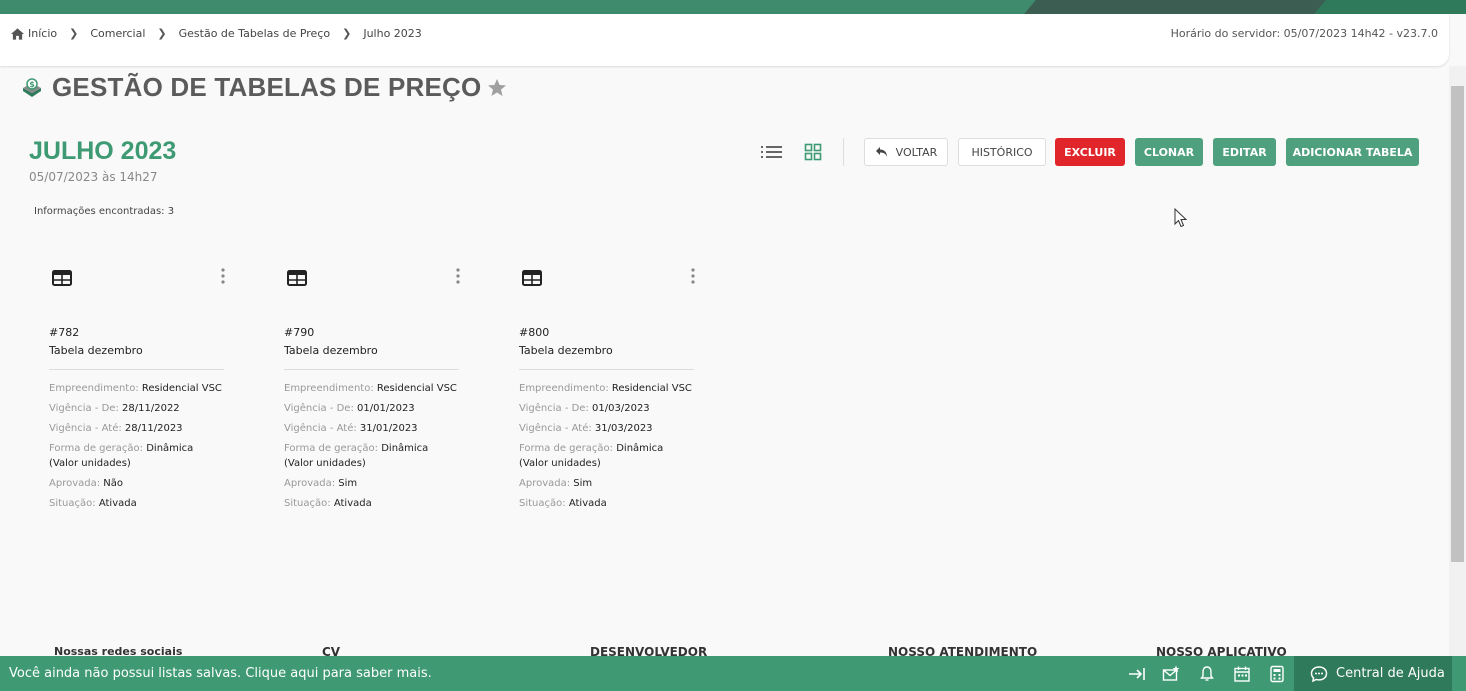 The width and height of the screenshot is (1466, 691). Describe the element at coordinates (843, 152) in the screenshot. I see `toolbar-divider` at that location.